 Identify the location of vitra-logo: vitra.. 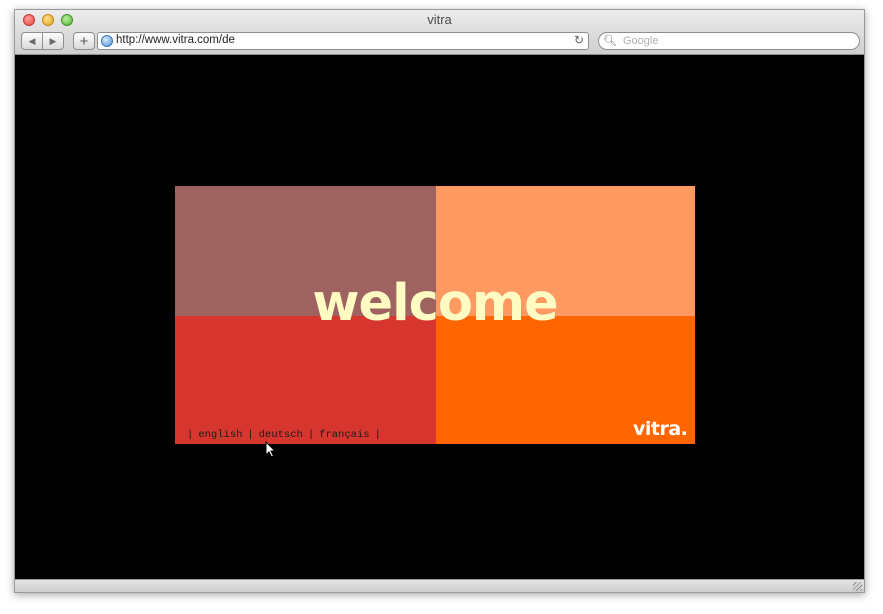
(660, 429).